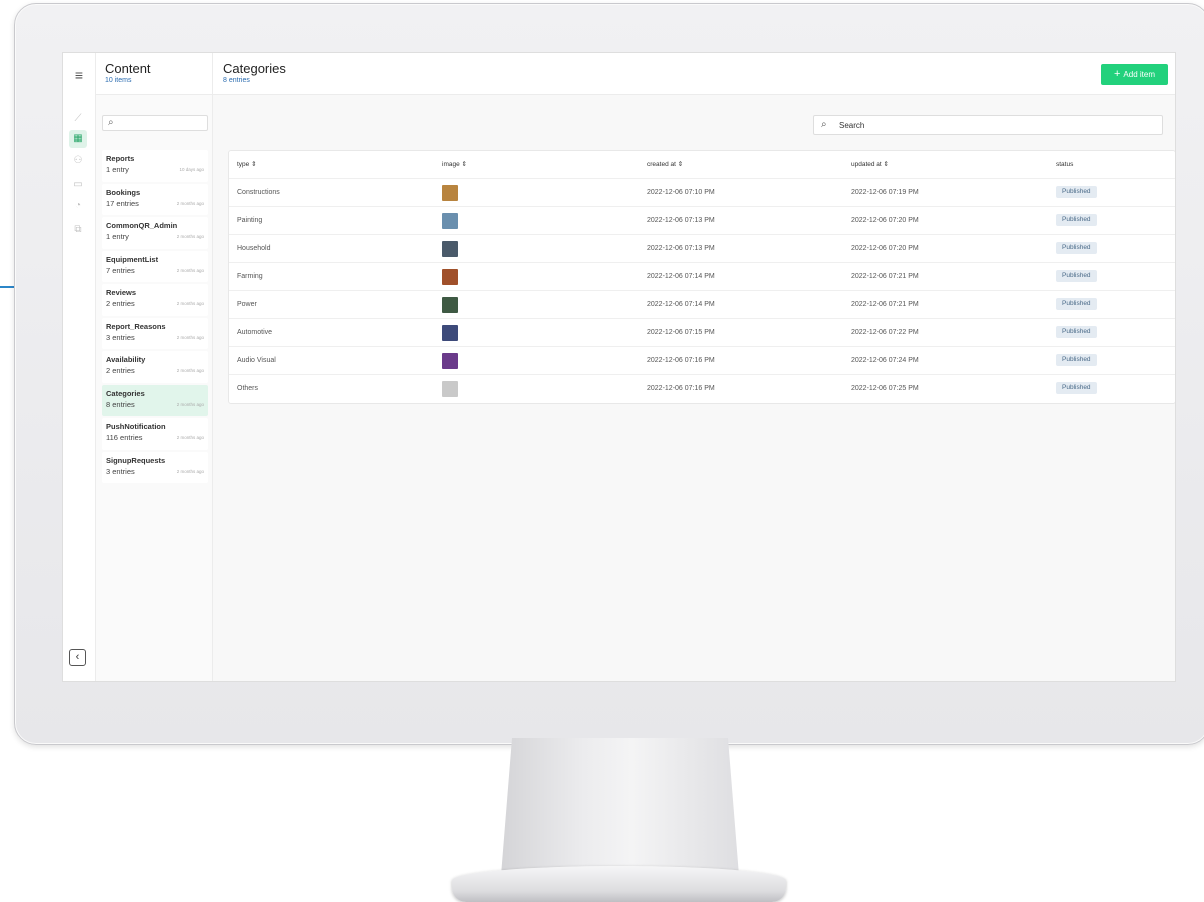 The height and width of the screenshot is (902, 1204). What do you see at coordinates (248, 388) in the screenshot?
I see `cell-type: Others` at bounding box center [248, 388].